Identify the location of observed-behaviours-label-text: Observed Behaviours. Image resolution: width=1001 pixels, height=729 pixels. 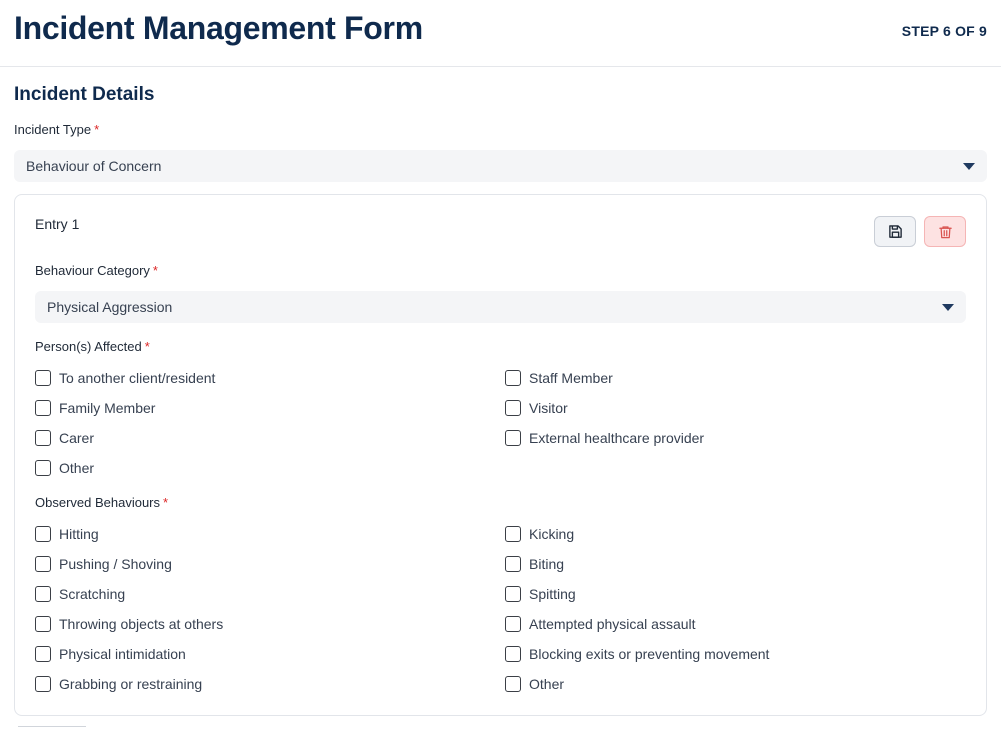
(98, 502).